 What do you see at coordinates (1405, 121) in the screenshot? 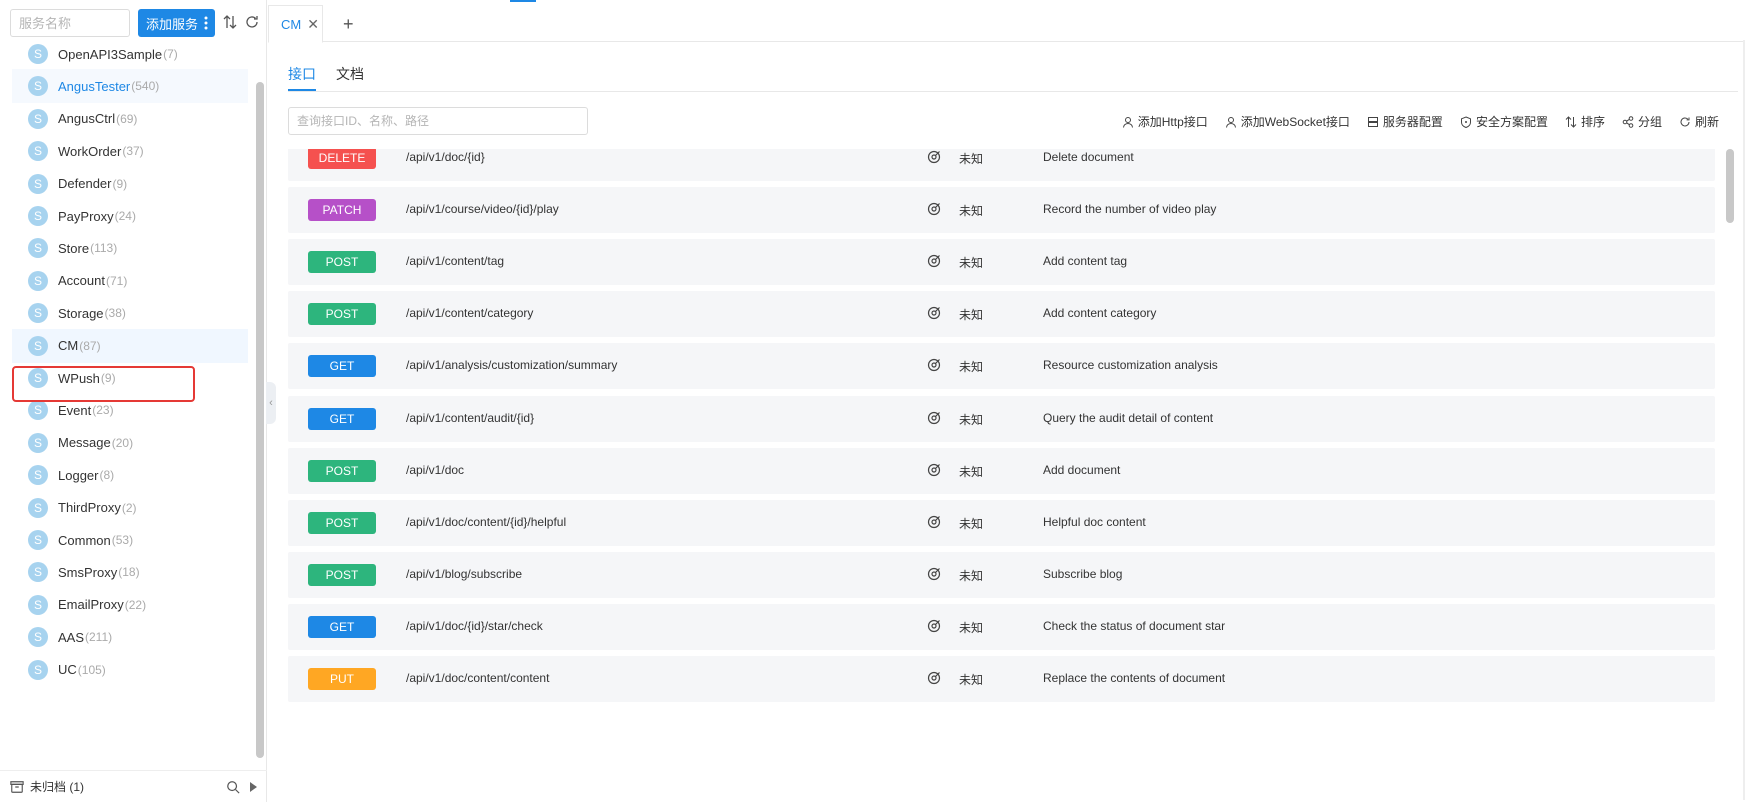
I see `server-config-button: 服务器配置` at bounding box center [1405, 121].